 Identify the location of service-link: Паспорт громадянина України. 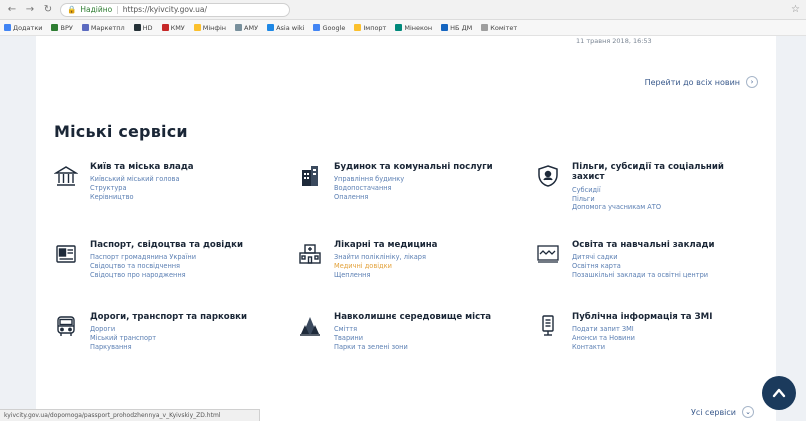
(166, 257).